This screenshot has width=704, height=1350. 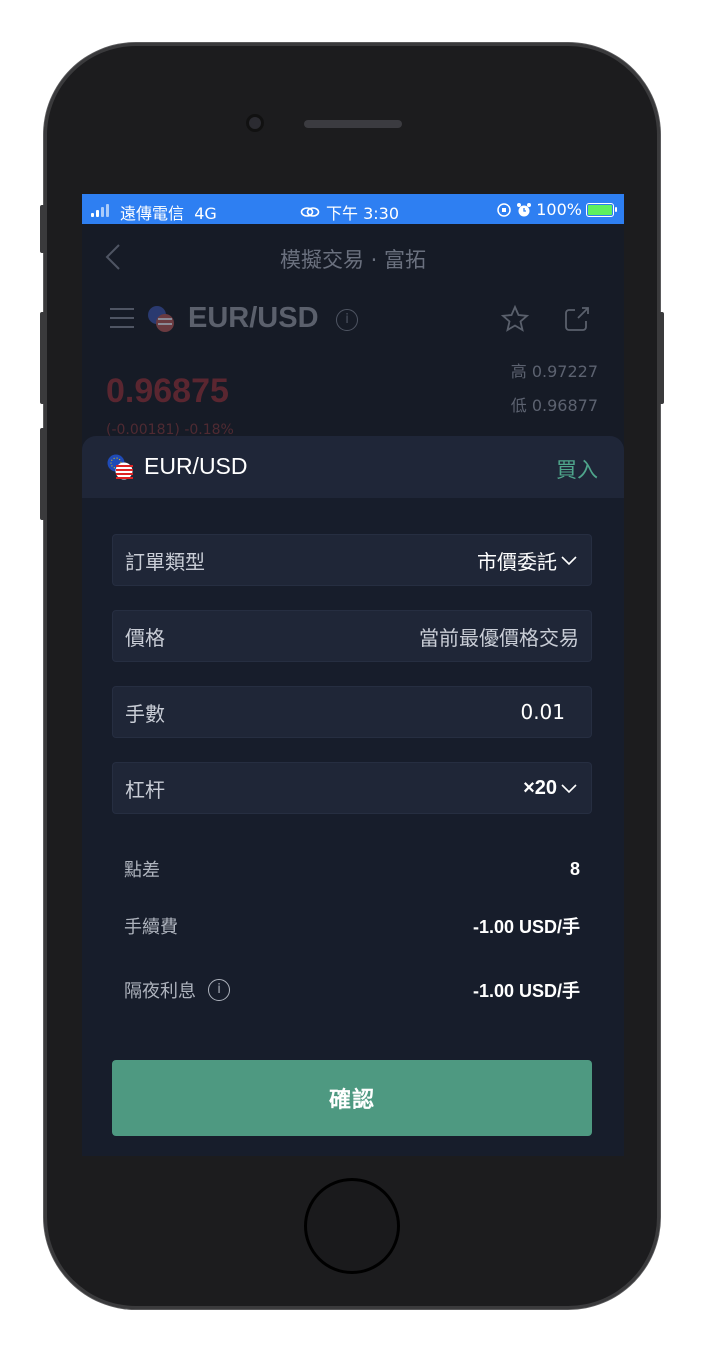 I want to click on leverage-value: ×20, so click(x=551, y=788).